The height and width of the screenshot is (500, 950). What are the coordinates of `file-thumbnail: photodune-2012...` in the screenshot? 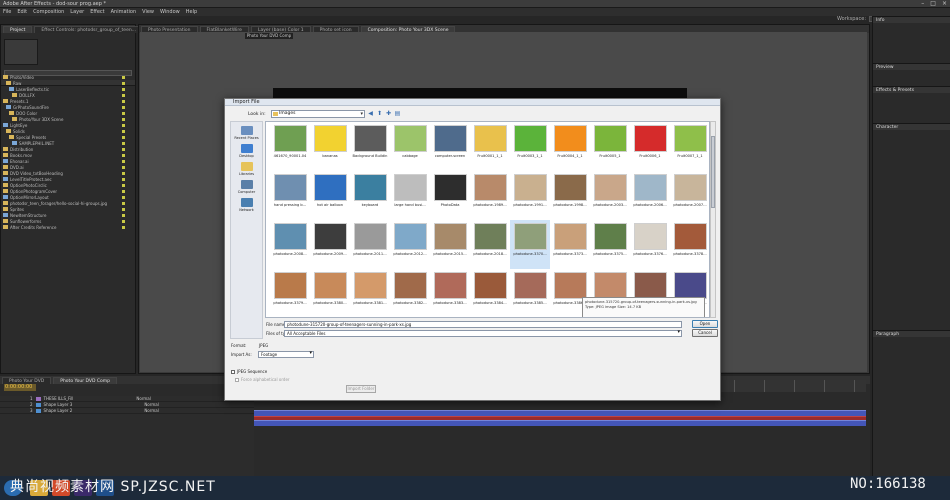 It's located at (410, 244).